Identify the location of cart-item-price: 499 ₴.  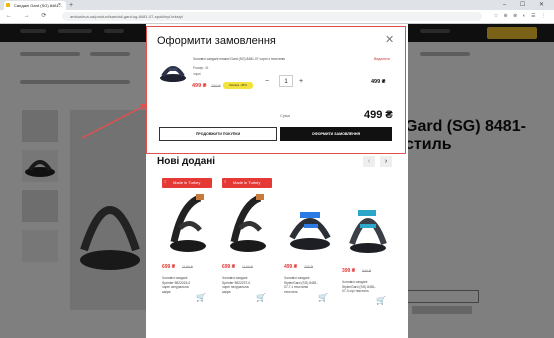
(199, 86).